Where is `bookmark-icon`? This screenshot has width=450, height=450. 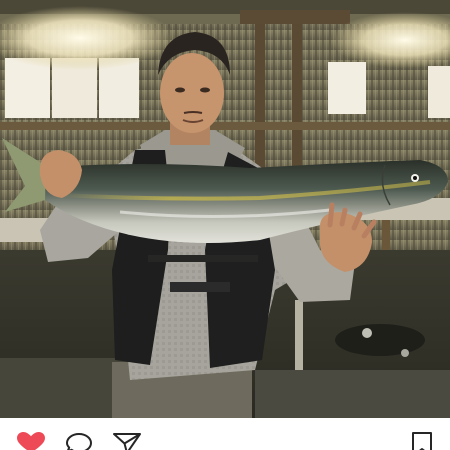 bookmark-icon is located at coordinates (422, 441).